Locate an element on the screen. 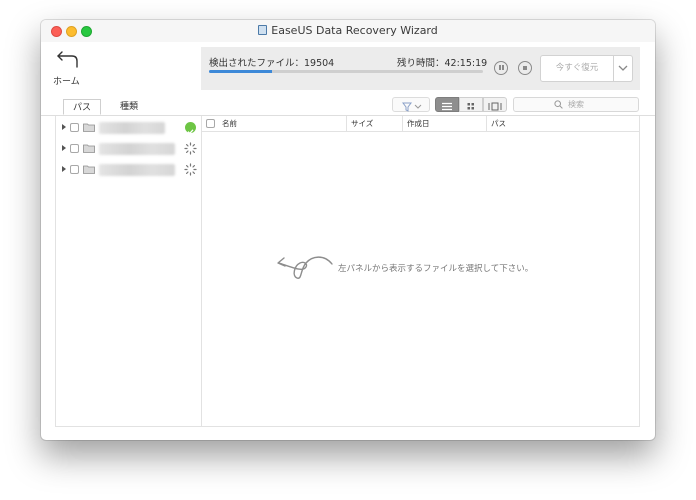  empty-state-hint: 左パネルから表示するファイルを選択して下さい。 is located at coordinates (436, 269).